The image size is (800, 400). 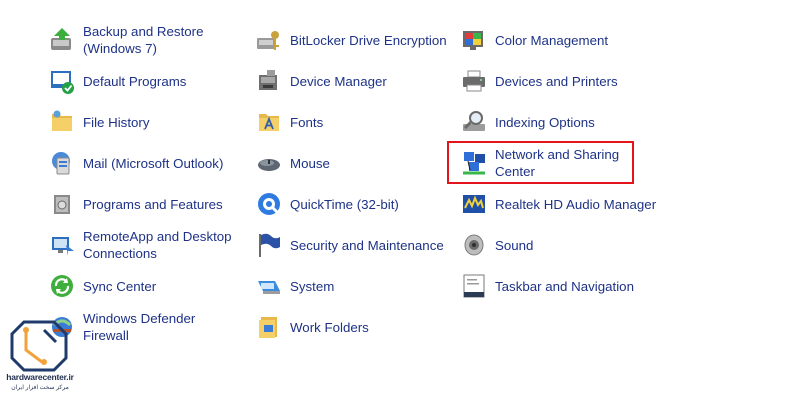 I want to click on flag-icon, so click(x=269, y=245).